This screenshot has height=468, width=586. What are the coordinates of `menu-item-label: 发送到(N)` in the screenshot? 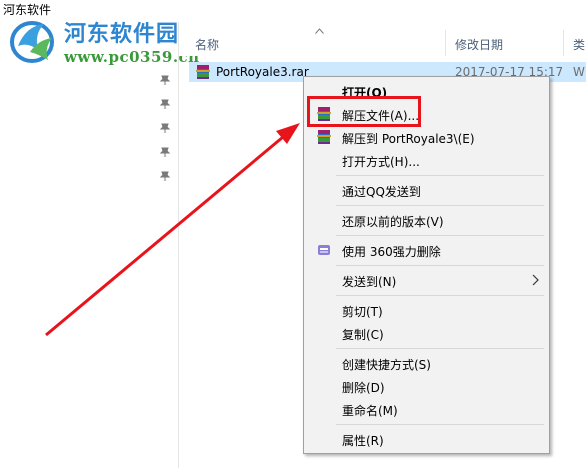 It's located at (369, 282).